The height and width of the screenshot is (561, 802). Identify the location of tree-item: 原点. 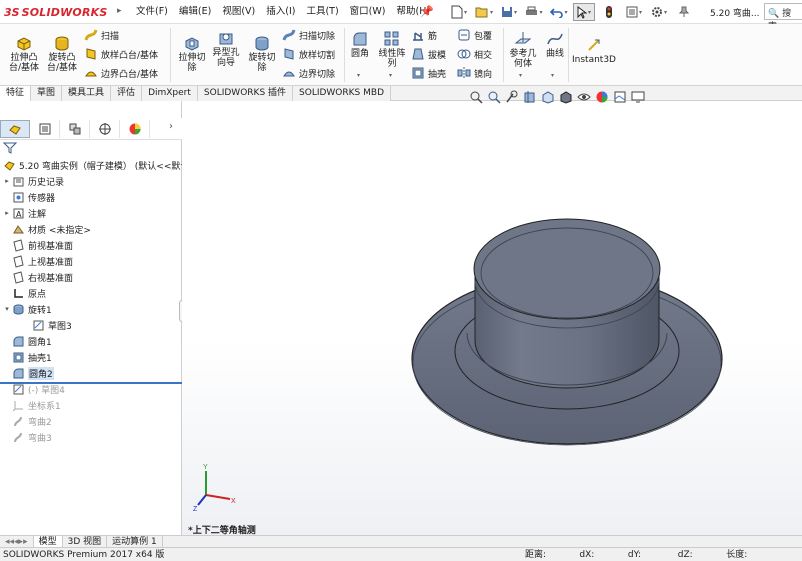
(91, 293).